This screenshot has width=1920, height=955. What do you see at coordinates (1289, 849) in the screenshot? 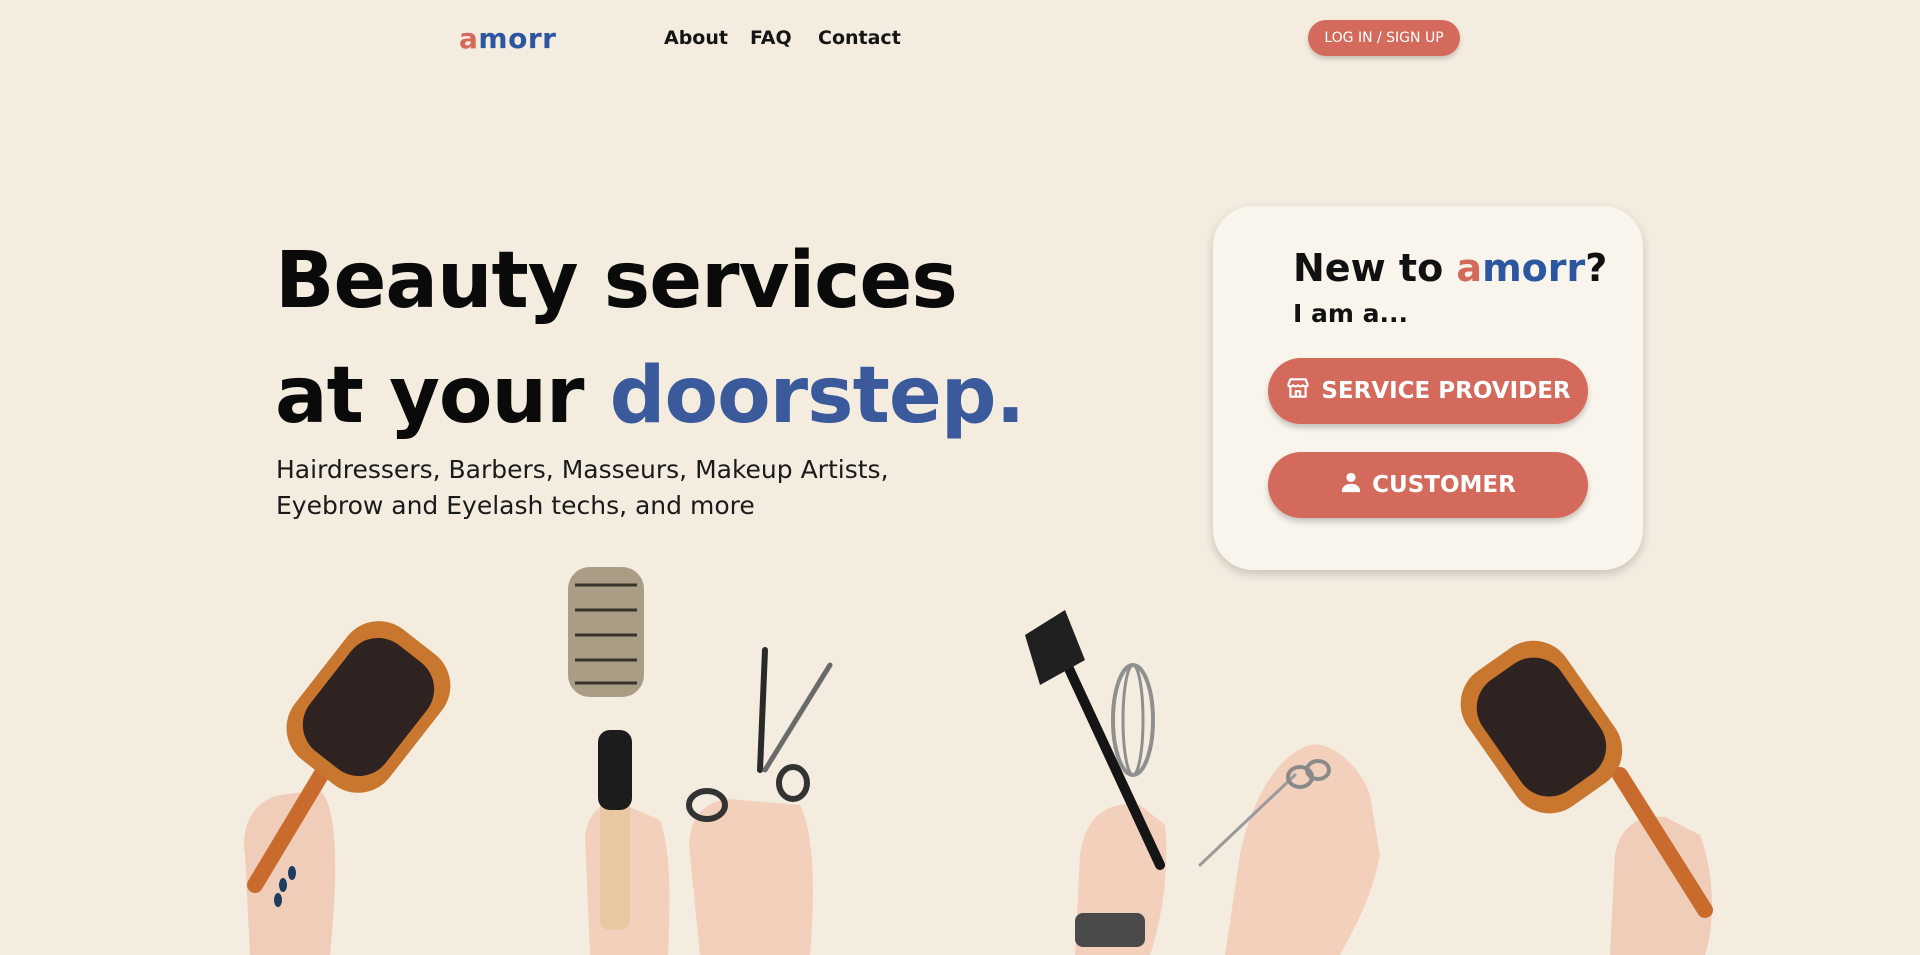
I see `hand-small-scissors` at bounding box center [1289, 849].